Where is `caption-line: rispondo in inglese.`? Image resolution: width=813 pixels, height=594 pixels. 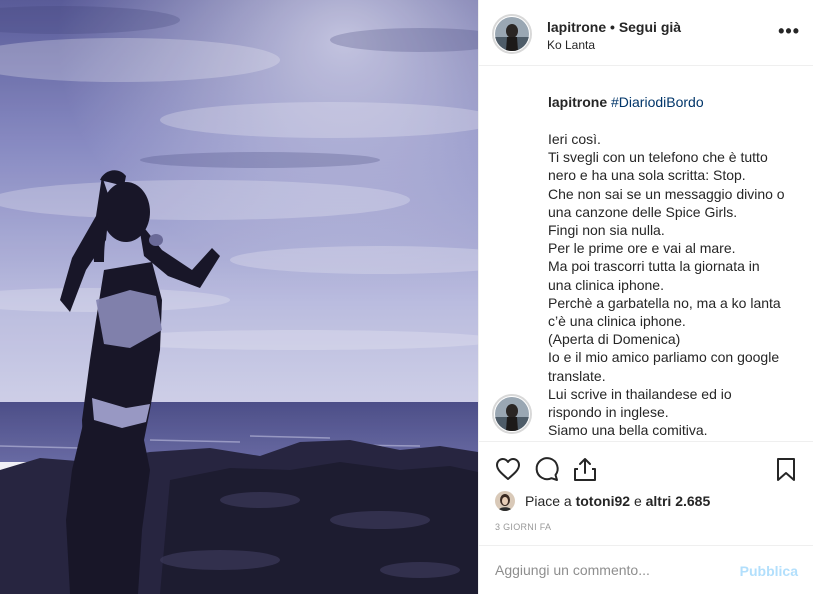
caption-line: rispondo in inglese. is located at coordinates (608, 412).